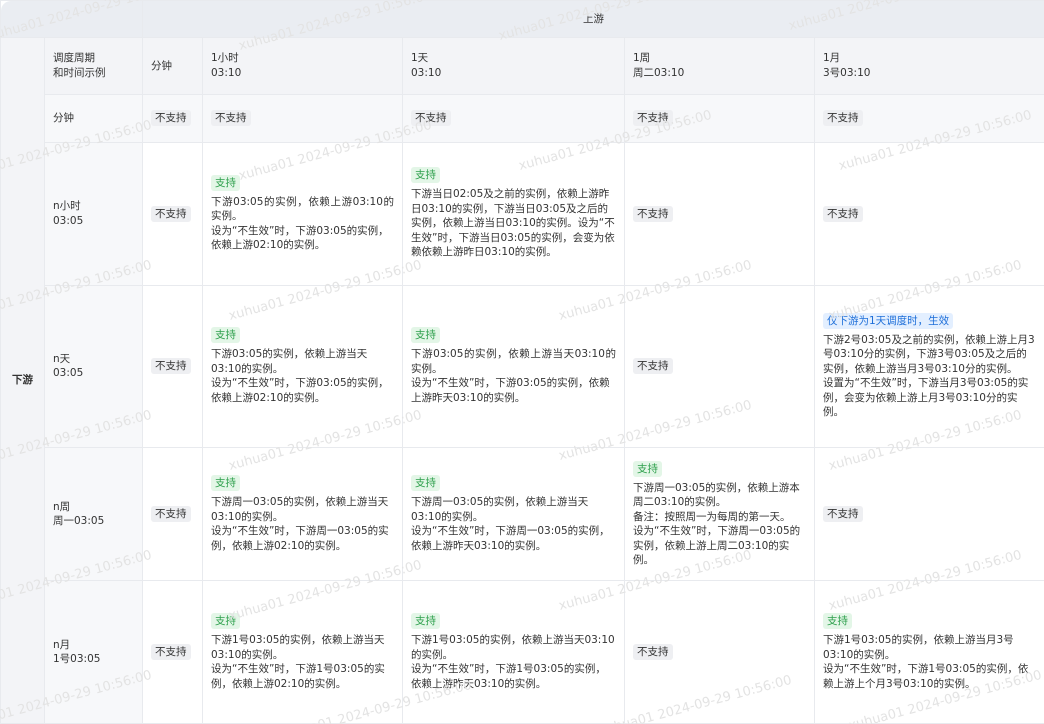 This screenshot has height=724, width=1044. What do you see at coordinates (719, 66) in the screenshot?
I see `column-header: 1周 周二03:10` at bounding box center [719, 66].